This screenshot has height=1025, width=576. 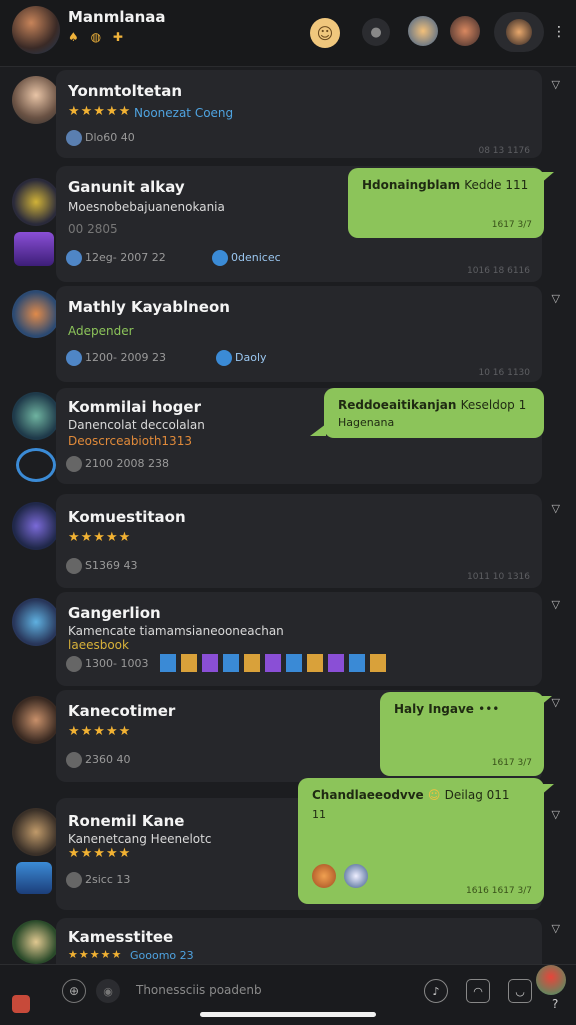 What do you see at coordinates (376, 32) in the screenshot?
I see `mic-button: ●` at bounding box center [376, 32].